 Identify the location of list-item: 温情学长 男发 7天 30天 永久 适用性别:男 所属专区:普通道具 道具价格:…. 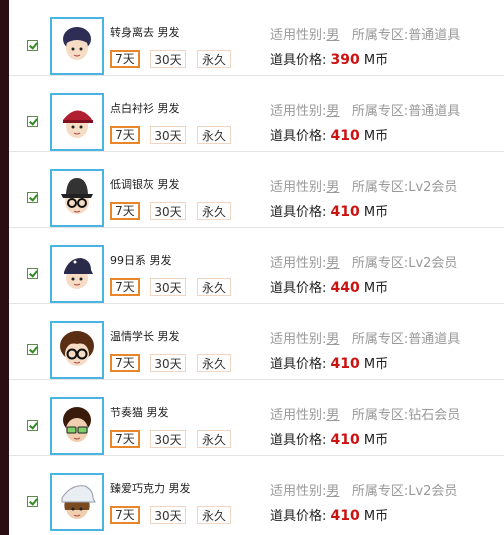
(256, 342).